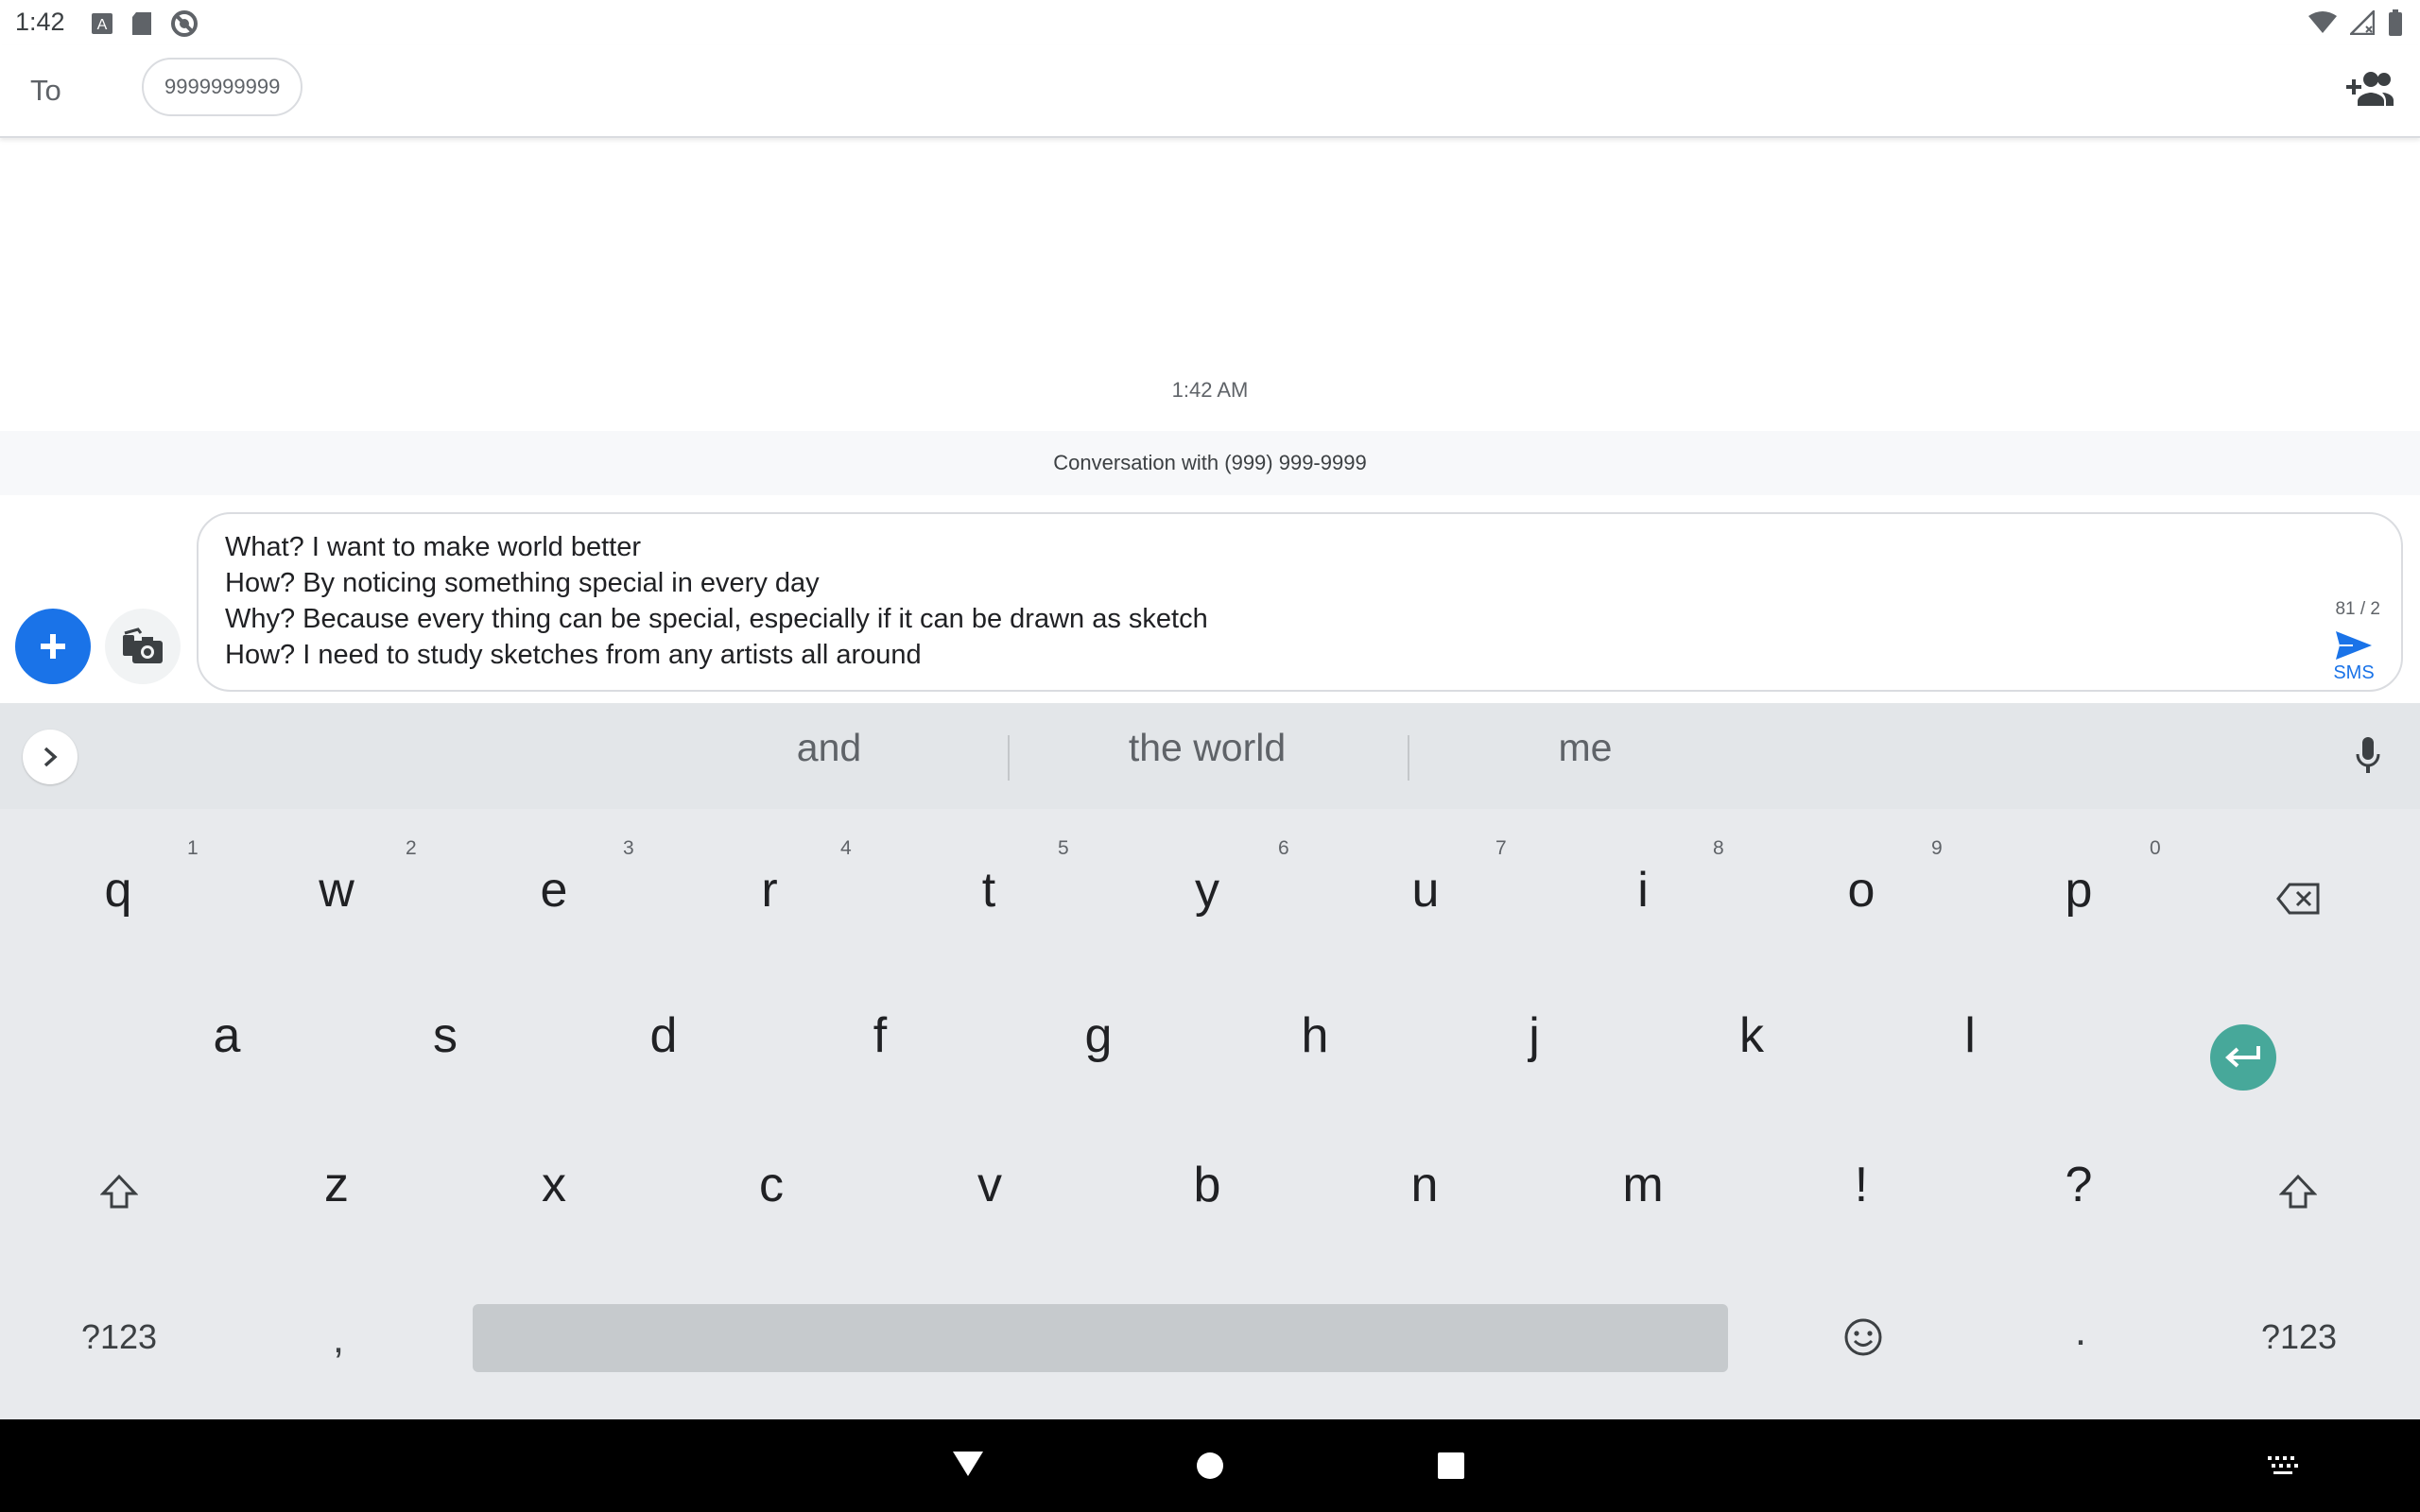 This screenshot has width=2420, height=1512. I want to click on key-question: ?, so click(2078, 1185).